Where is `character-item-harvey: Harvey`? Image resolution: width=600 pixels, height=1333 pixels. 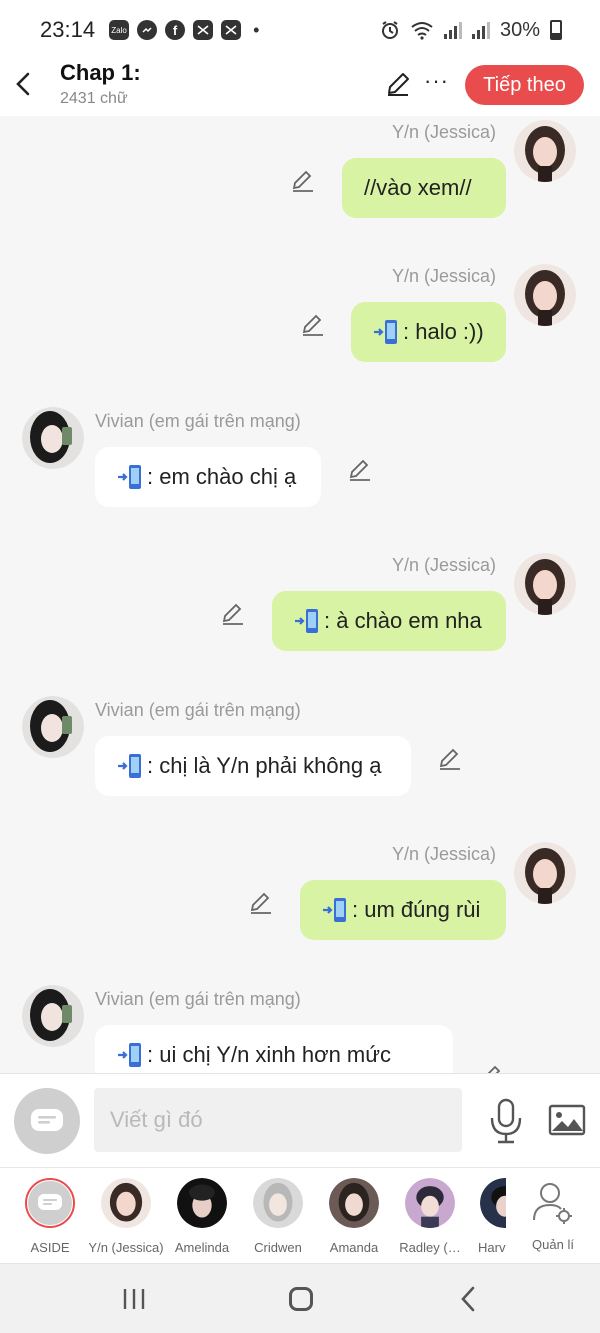 character-item-harvey: Harvey is located at coordinates (487, 1216).